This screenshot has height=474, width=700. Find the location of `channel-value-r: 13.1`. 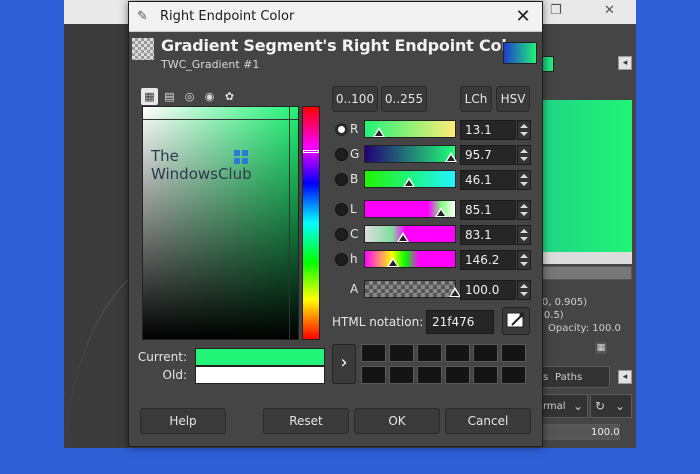

channel-value-r: 13.1 is located at coordinates (488, 130).